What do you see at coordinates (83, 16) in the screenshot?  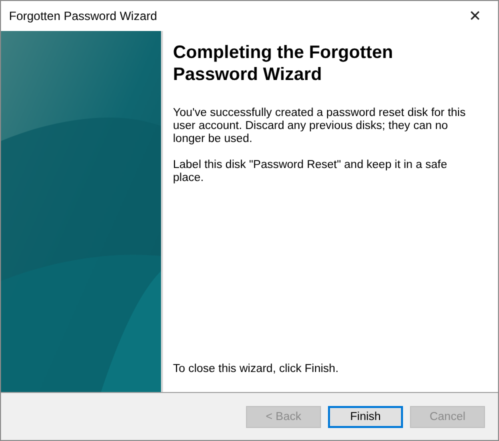 I see `window-title: Forgotten Password Wizard` at bounding box center [83, 16].